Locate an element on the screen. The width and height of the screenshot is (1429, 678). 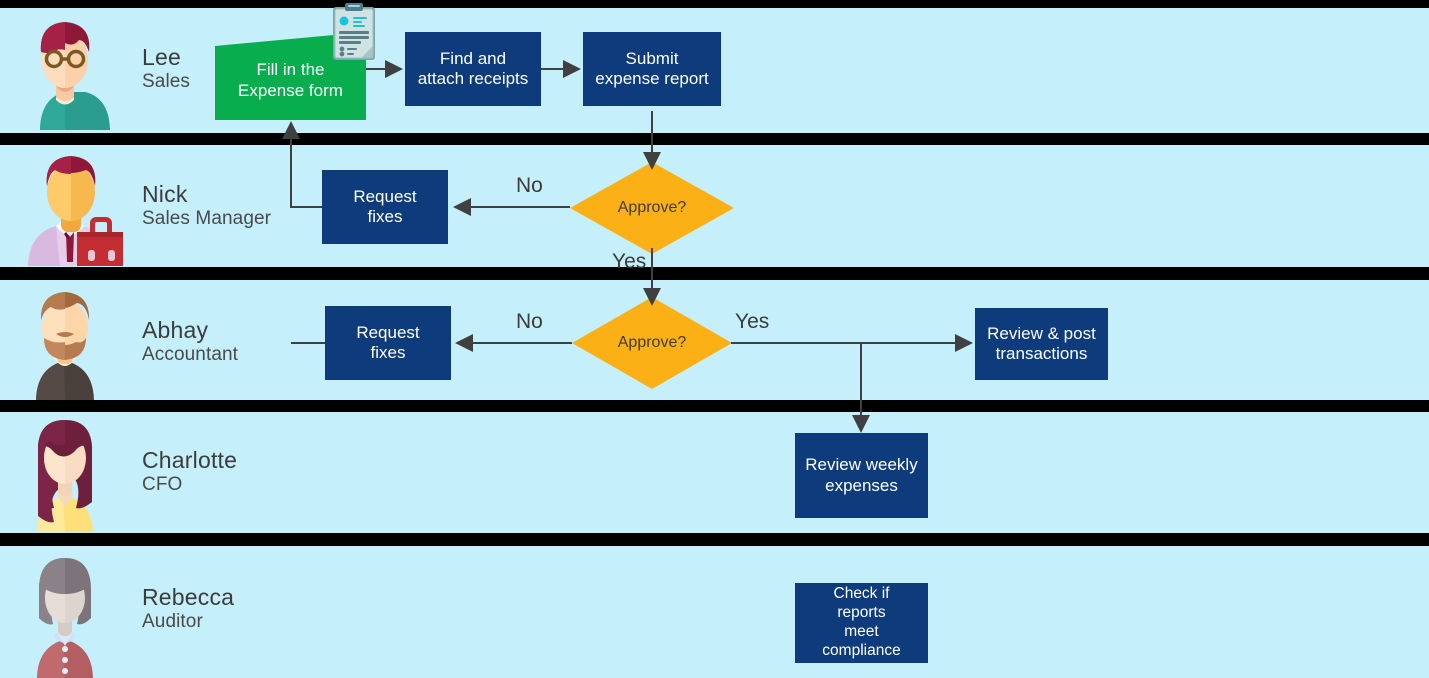
edge-label-manager-yes: Yes is located at coordinates (629, 261).